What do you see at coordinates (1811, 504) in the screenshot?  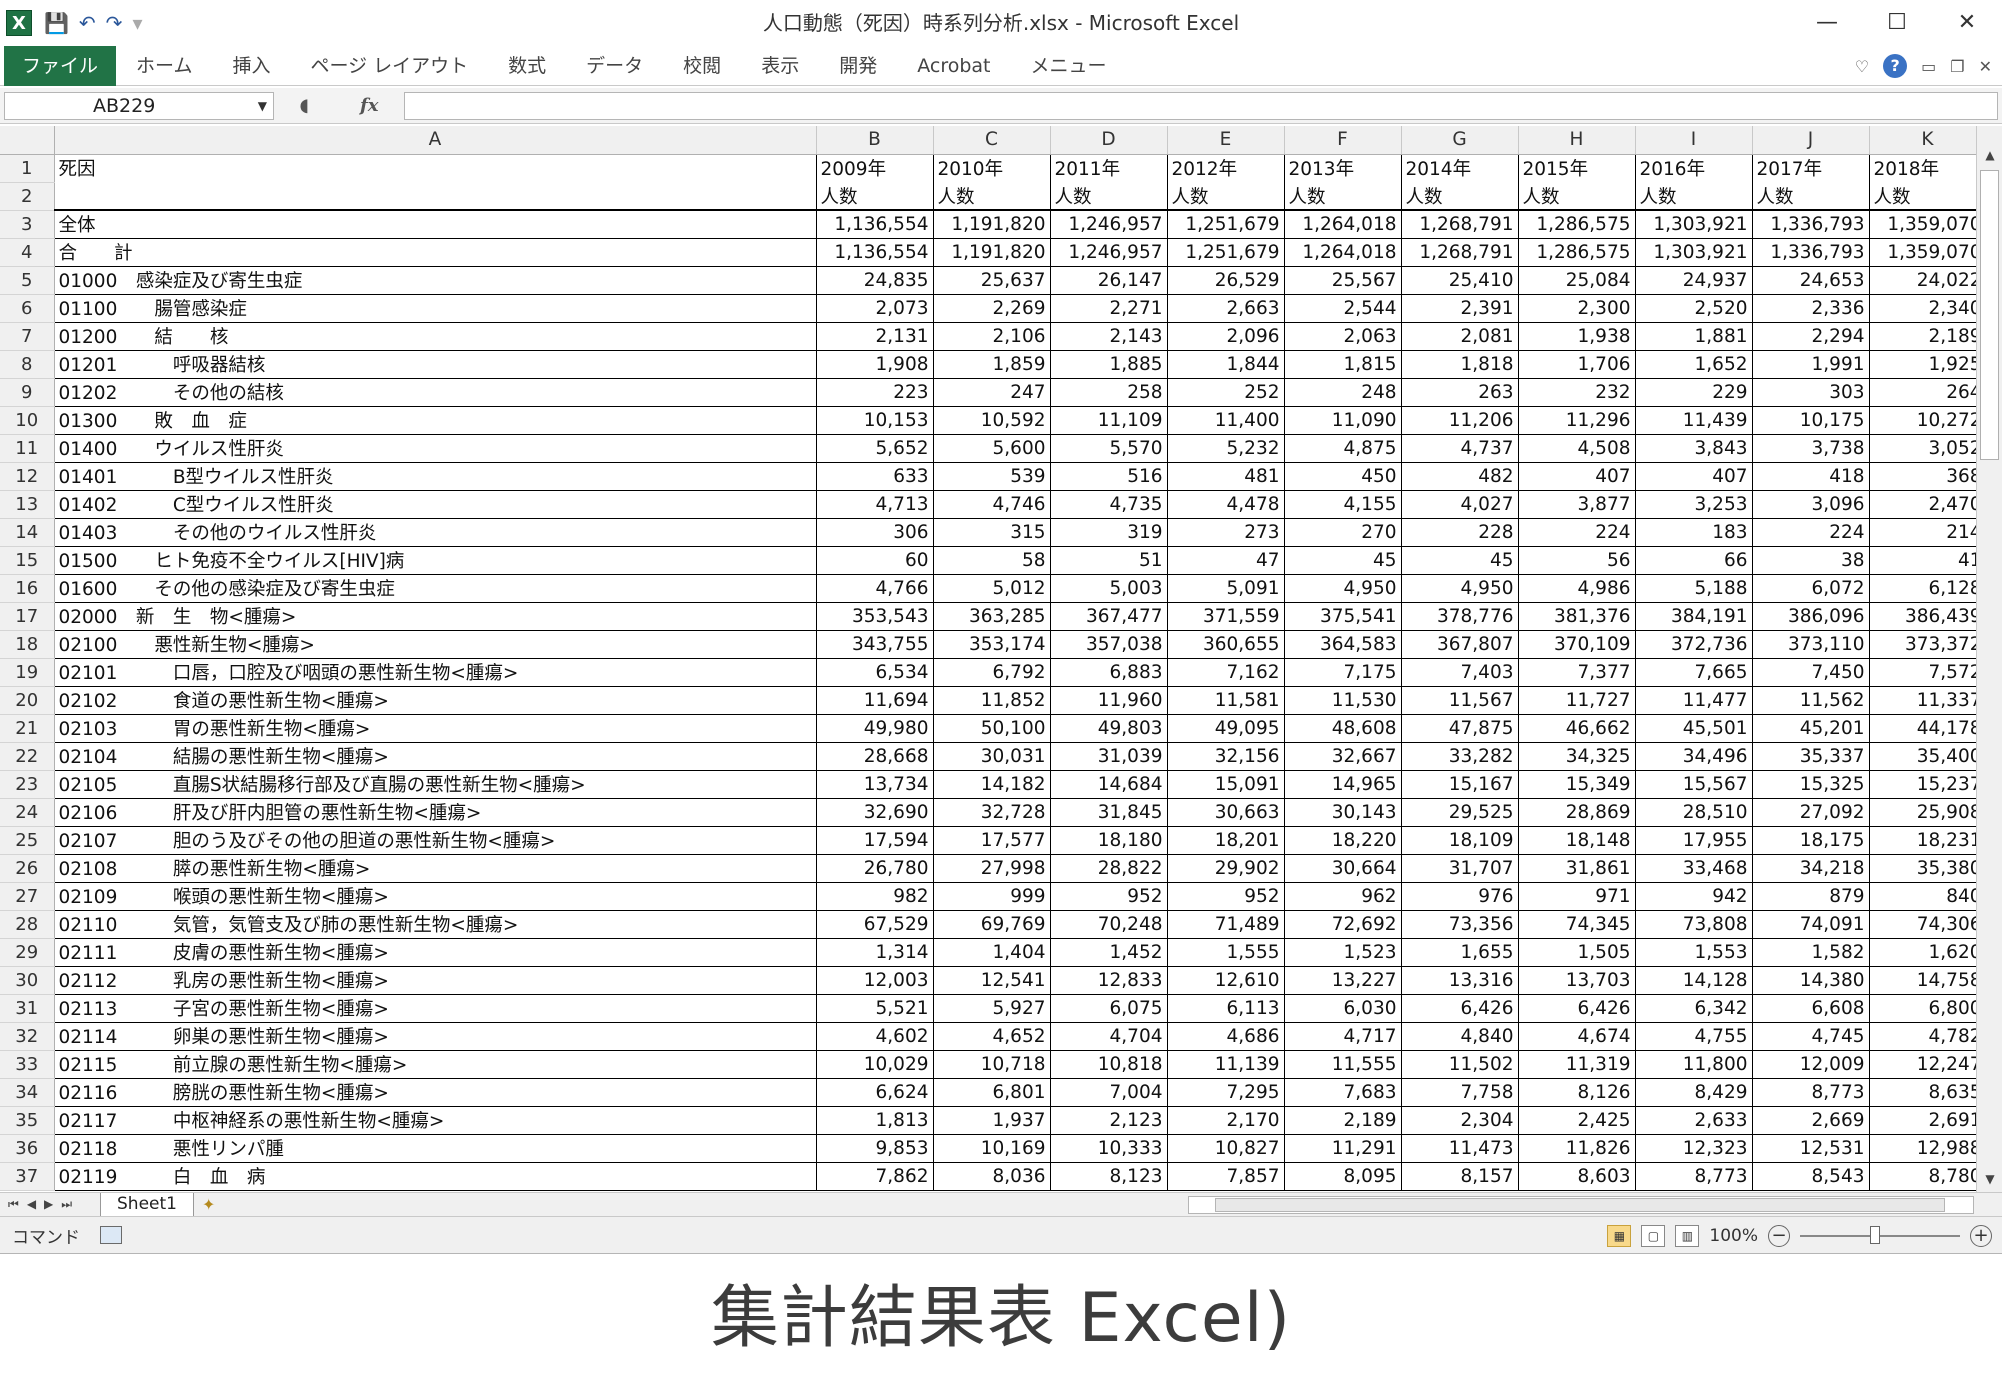 I see `value-cell: 3,096` at bounding box center [1811, 504].